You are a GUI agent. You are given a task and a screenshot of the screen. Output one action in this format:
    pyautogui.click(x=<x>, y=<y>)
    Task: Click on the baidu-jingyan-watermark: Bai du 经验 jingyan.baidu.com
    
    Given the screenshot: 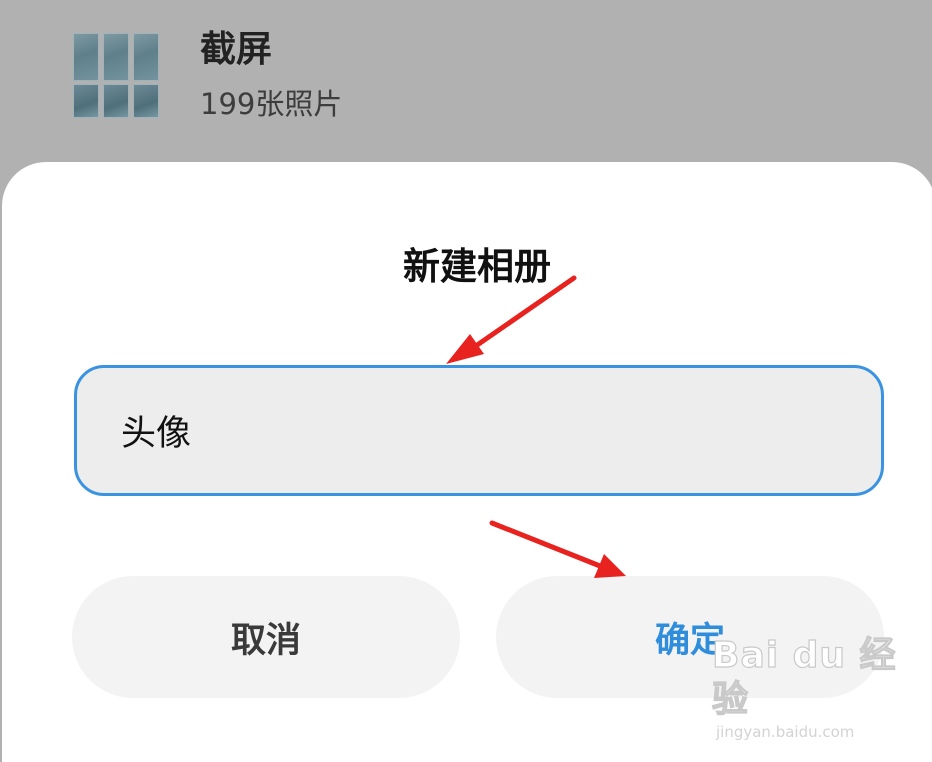 What is the action you would take?
    pyautogui.click(x=816, y=687)
    